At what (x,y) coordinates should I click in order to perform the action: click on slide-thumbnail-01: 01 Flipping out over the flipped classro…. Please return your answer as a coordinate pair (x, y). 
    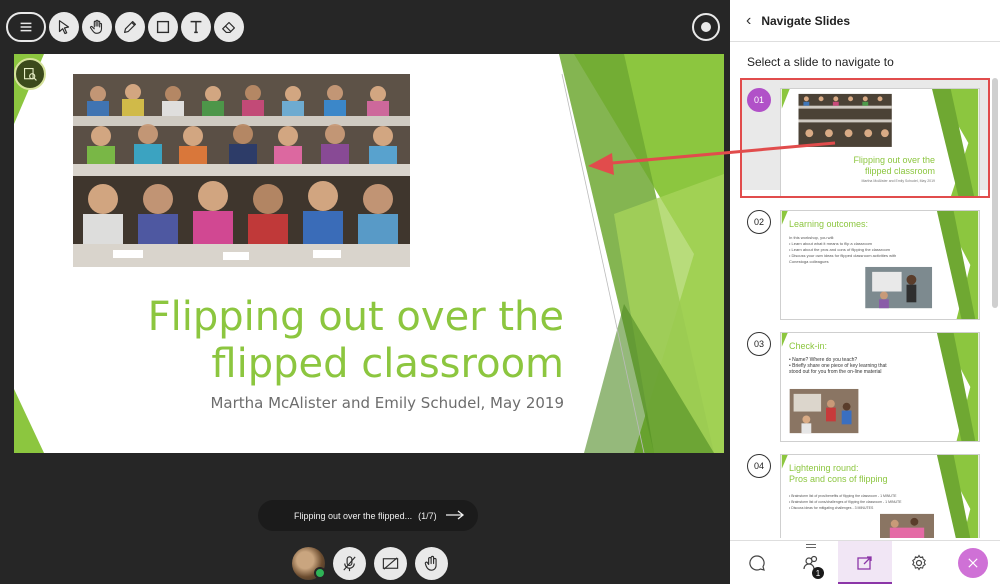
    Looking at the image, I should click on (865, 138).